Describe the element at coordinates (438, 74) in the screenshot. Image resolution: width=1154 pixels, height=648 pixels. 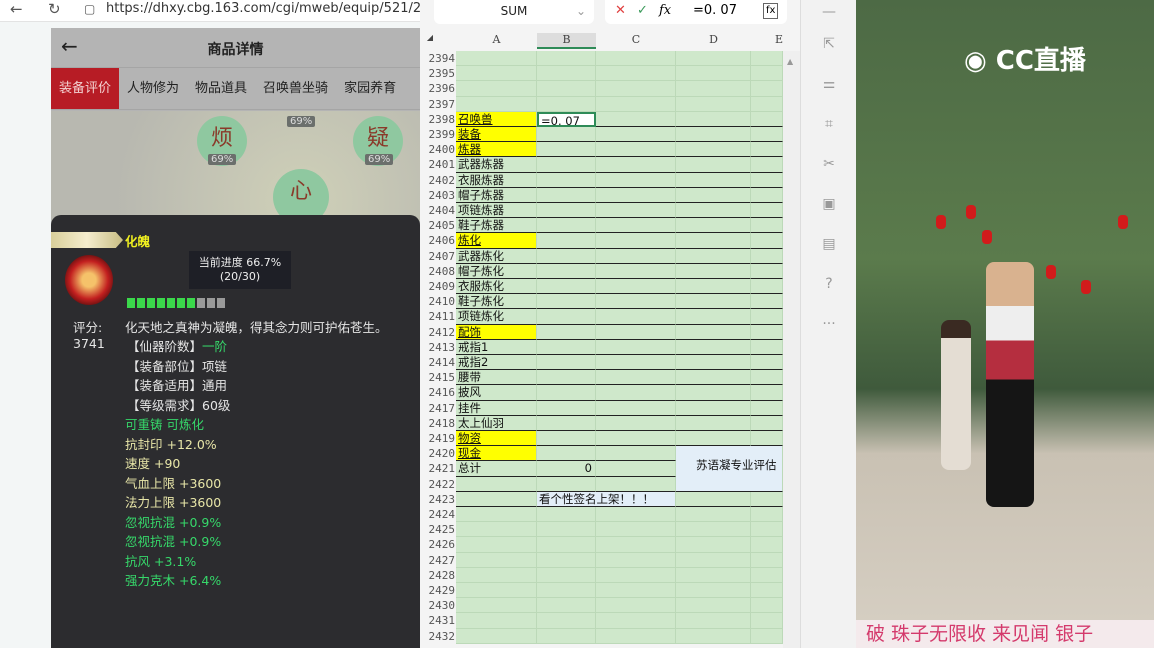
I see `row-number: 2395` at that location.